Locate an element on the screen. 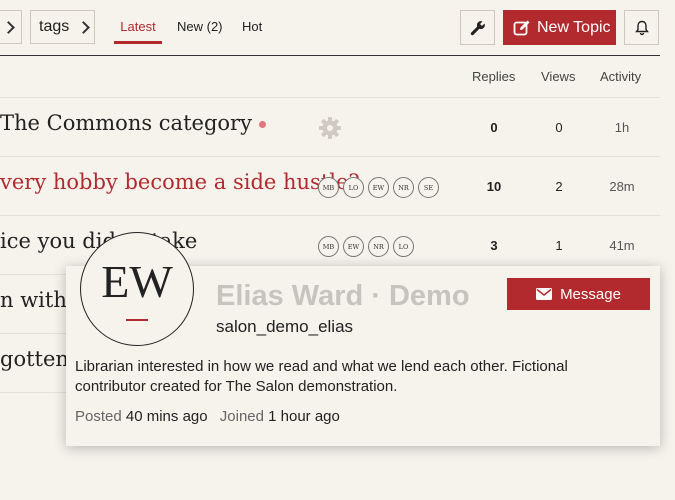 The height and width of the screenshot is (500, 675). joined-value: 1 hour ago is located at coordinates (304, 416).